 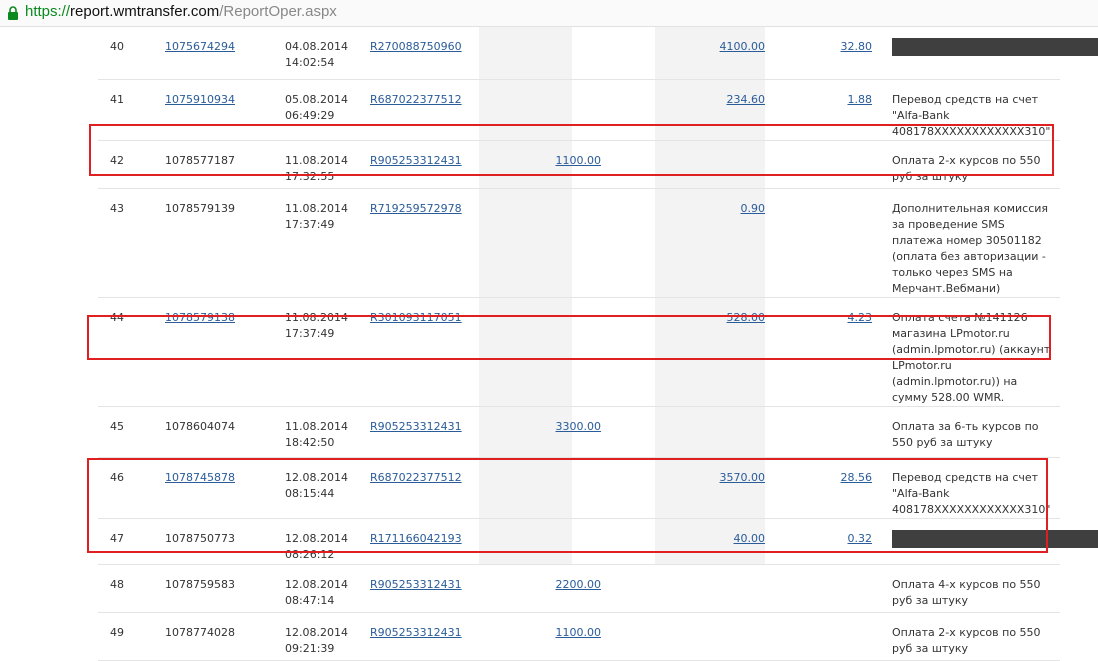 What do you see at coordinates (327, 352) in the screenshot?
I see `date-cell: 11.08.2014 17:37:49` at bounding box center [327, 352].